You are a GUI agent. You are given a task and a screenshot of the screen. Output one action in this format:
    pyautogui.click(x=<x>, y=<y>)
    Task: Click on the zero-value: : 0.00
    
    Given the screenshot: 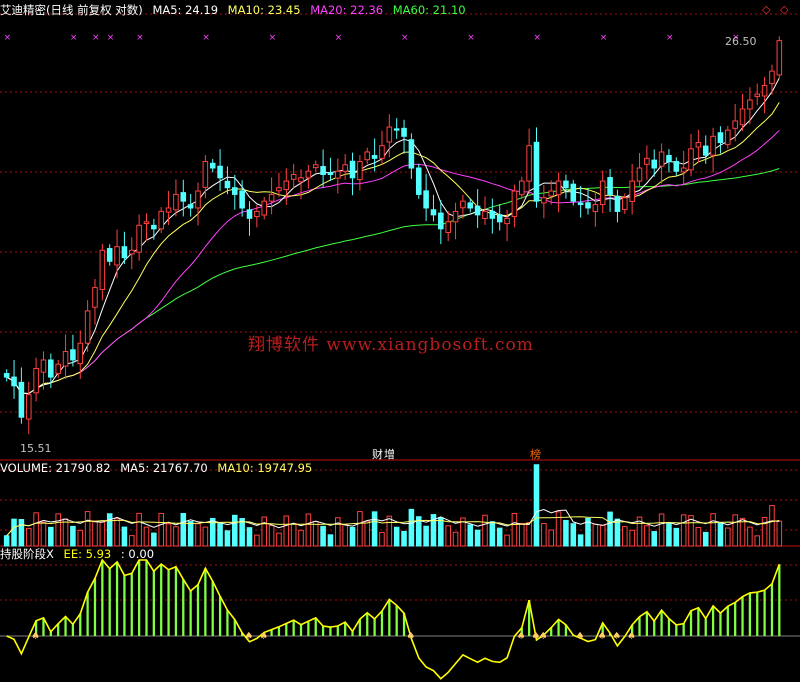 What is the action you would take?
    pyautogui.click(x=137, y=554)
    